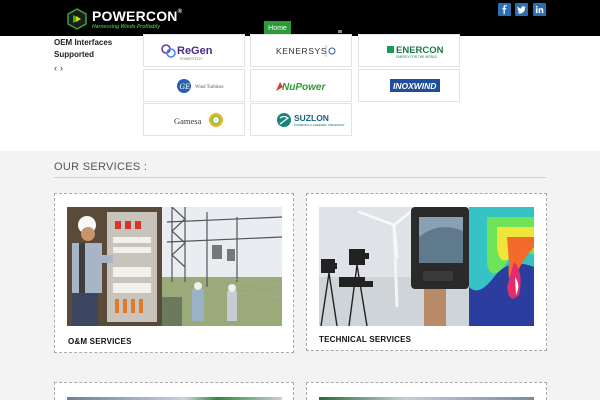 The height and width of the screenshot is (400, 600). I want to click on service-card-next-right, so click(426, 391).